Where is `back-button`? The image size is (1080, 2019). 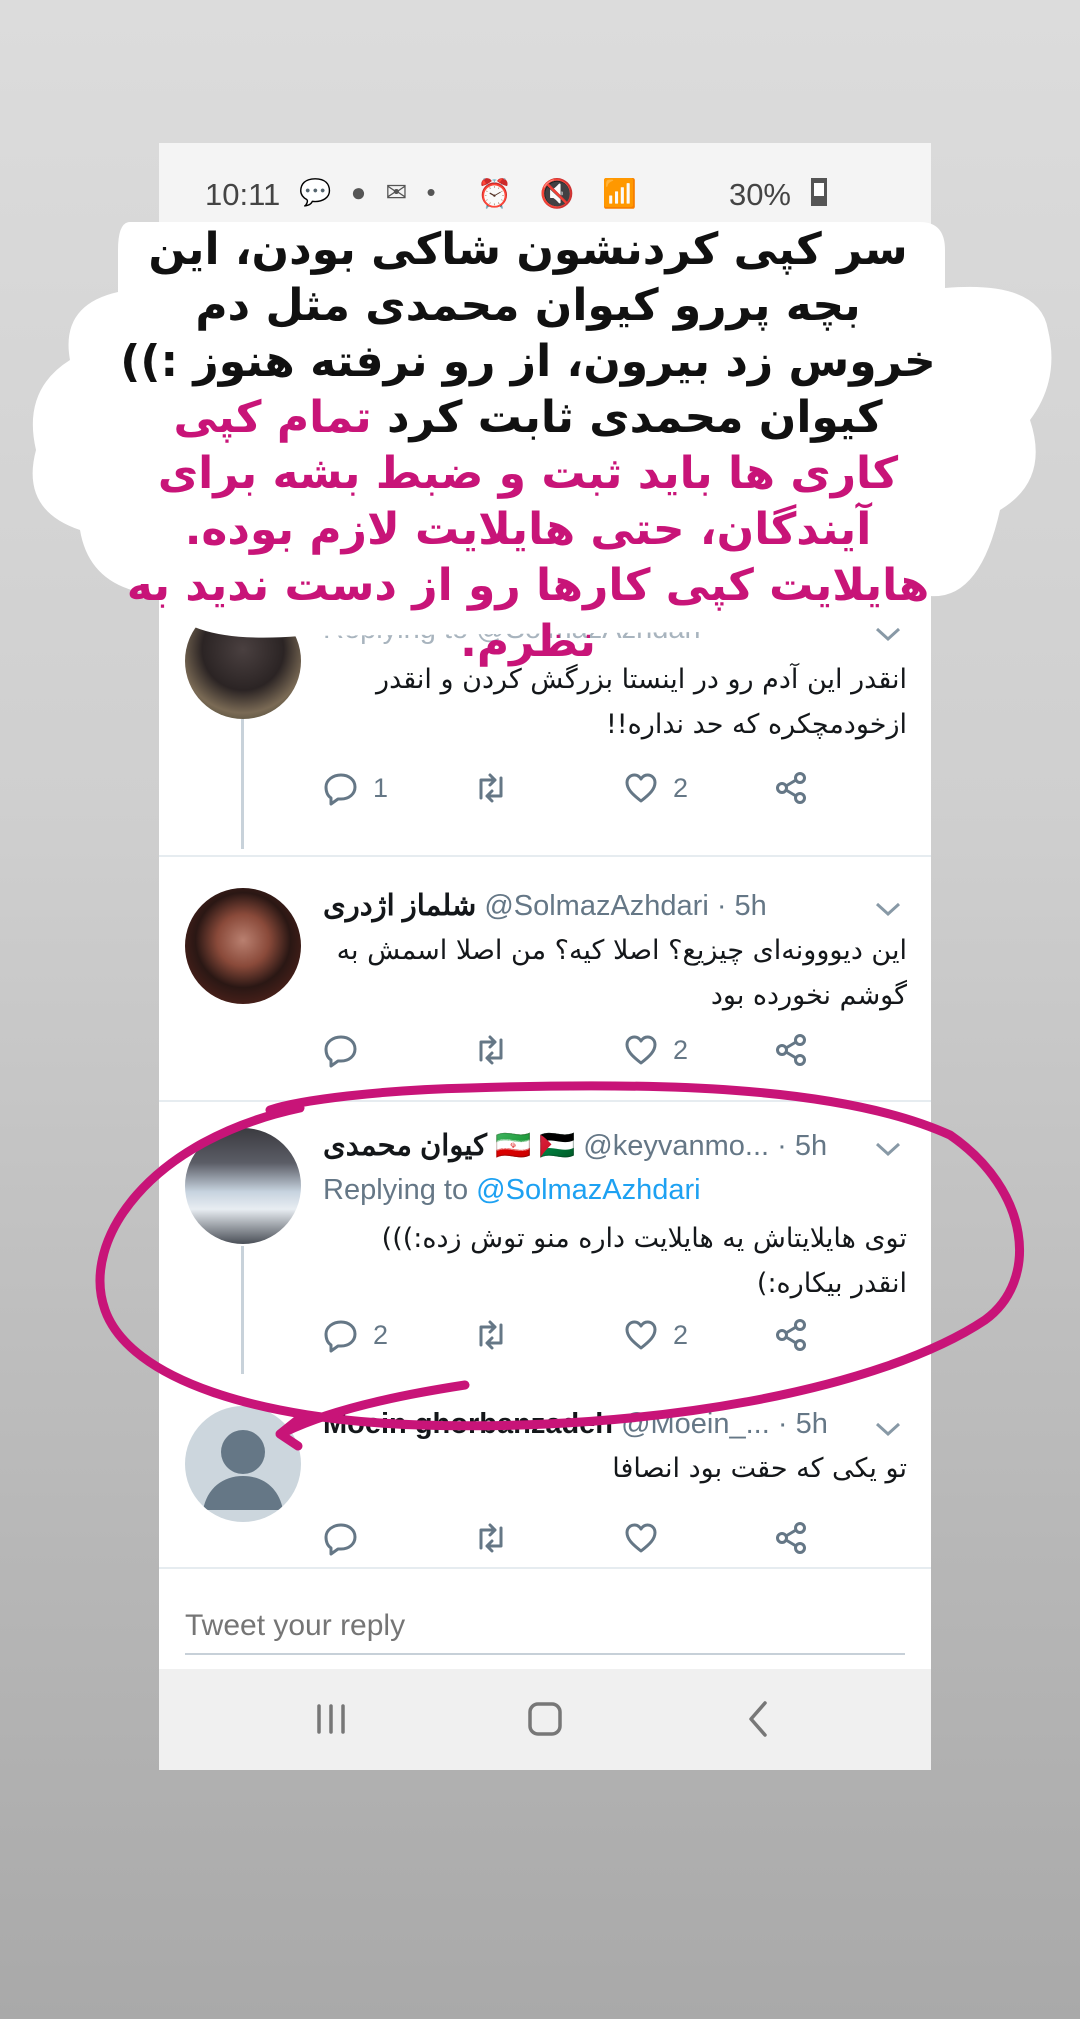 back-button is located at coordinates (759, 1719).